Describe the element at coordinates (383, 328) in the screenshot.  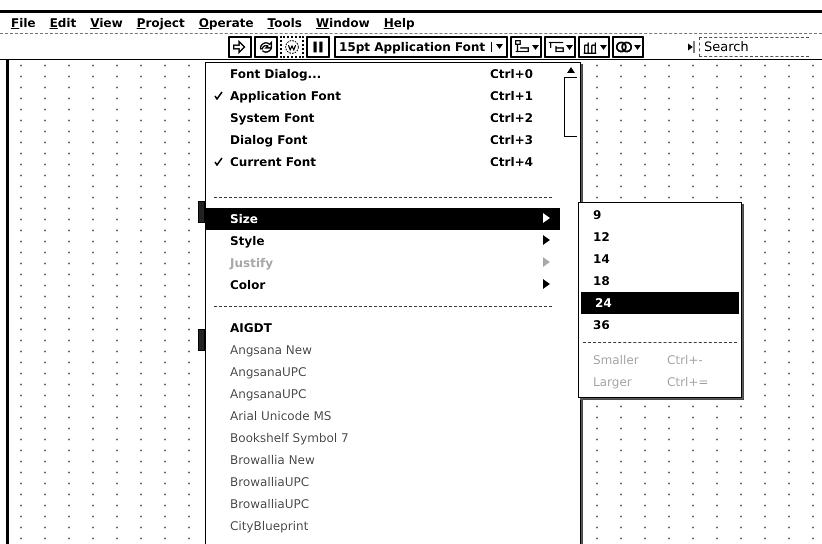
I see `font-menu-item: AIGDT` at that location.